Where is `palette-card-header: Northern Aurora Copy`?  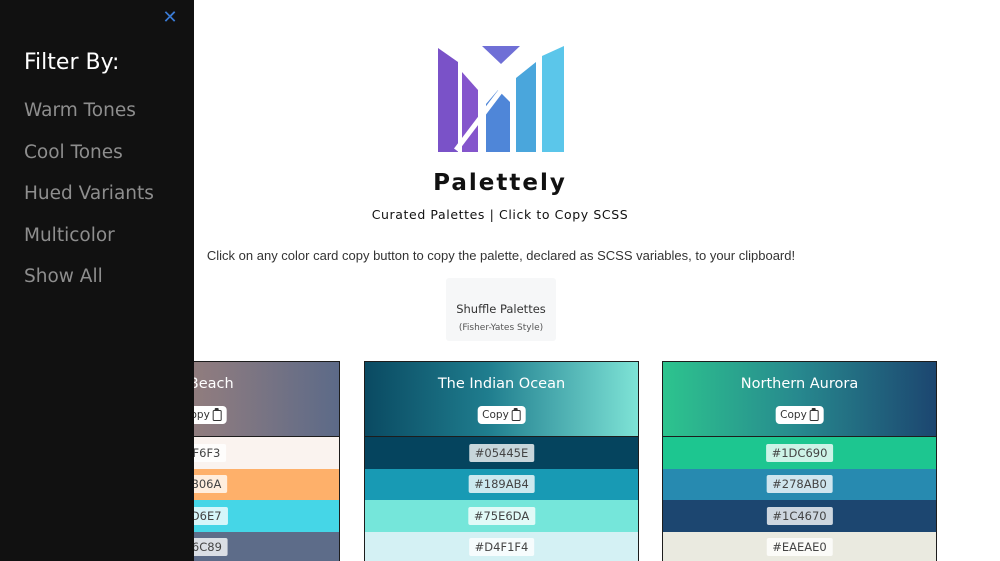 palette-card-header: Northern Aurora Copy is located at coordinates (799, 399).